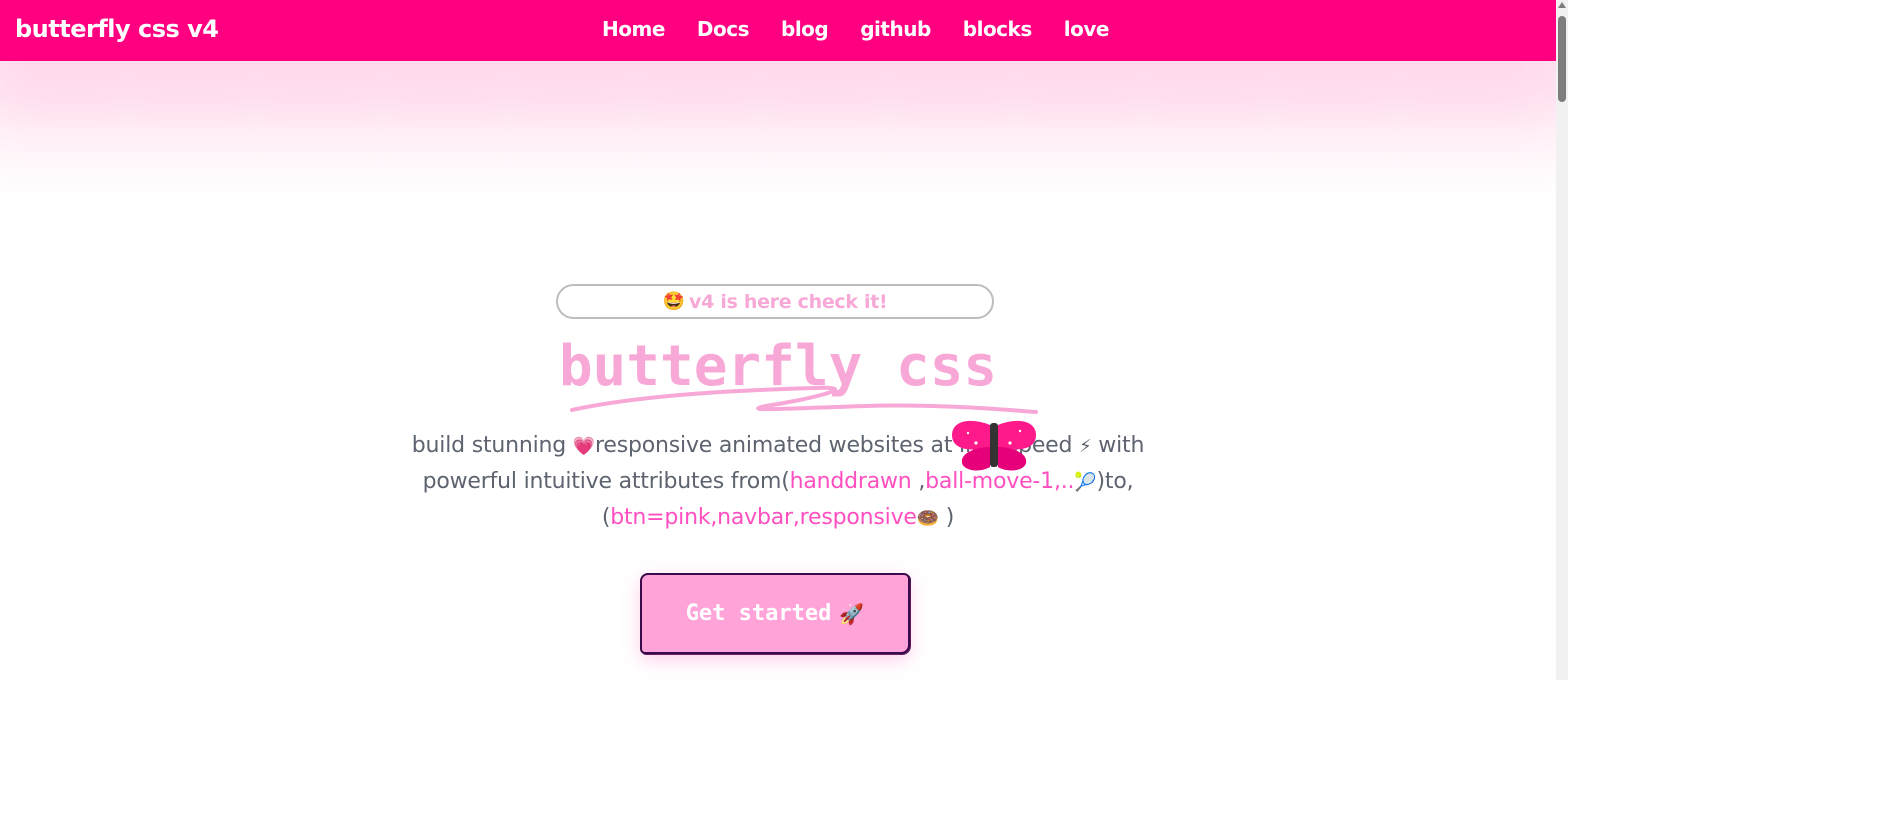 This screenshot has height=817, width=1904. What do you see at coordinates (788, 301) in the screenshot?
I see `announcement-text: v4 is here check it!` at bounding box center [788, 301].